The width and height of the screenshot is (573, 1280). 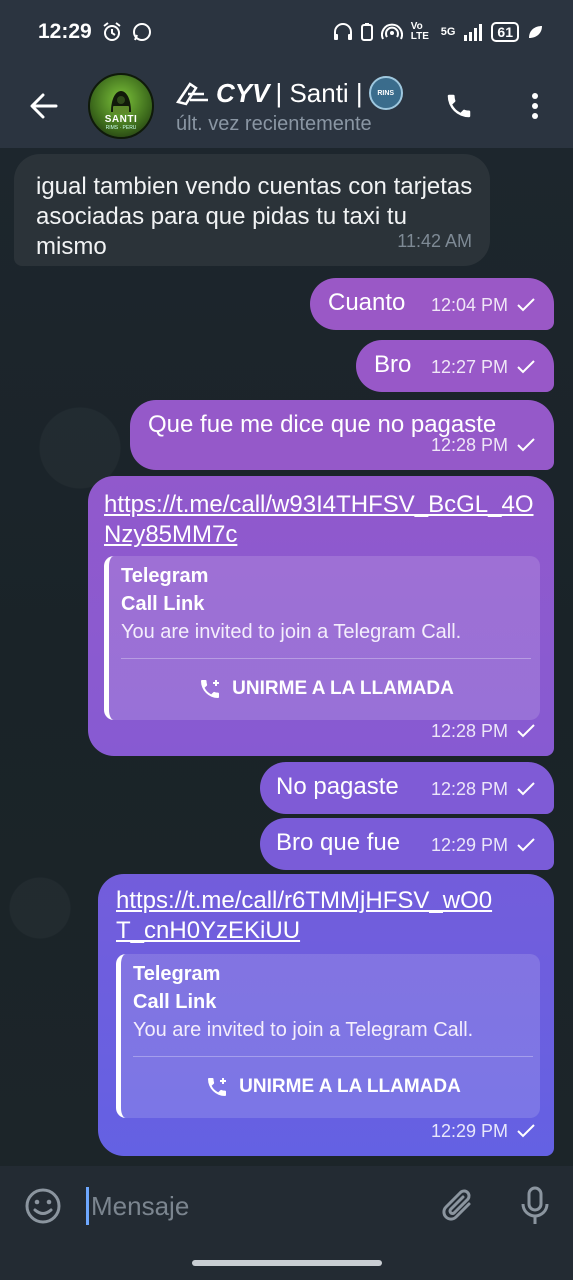 I want to click on hotspot-icon, so click(x=391, y=32).